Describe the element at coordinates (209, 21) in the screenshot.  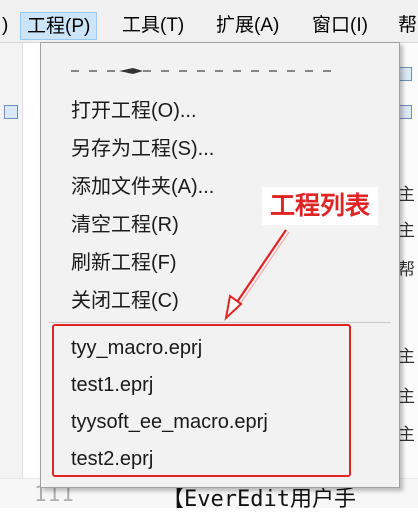
I see `menu-bar: ) 工程(P) 工具(T) 扩展(A) 窗口(I) 帮` at that location.